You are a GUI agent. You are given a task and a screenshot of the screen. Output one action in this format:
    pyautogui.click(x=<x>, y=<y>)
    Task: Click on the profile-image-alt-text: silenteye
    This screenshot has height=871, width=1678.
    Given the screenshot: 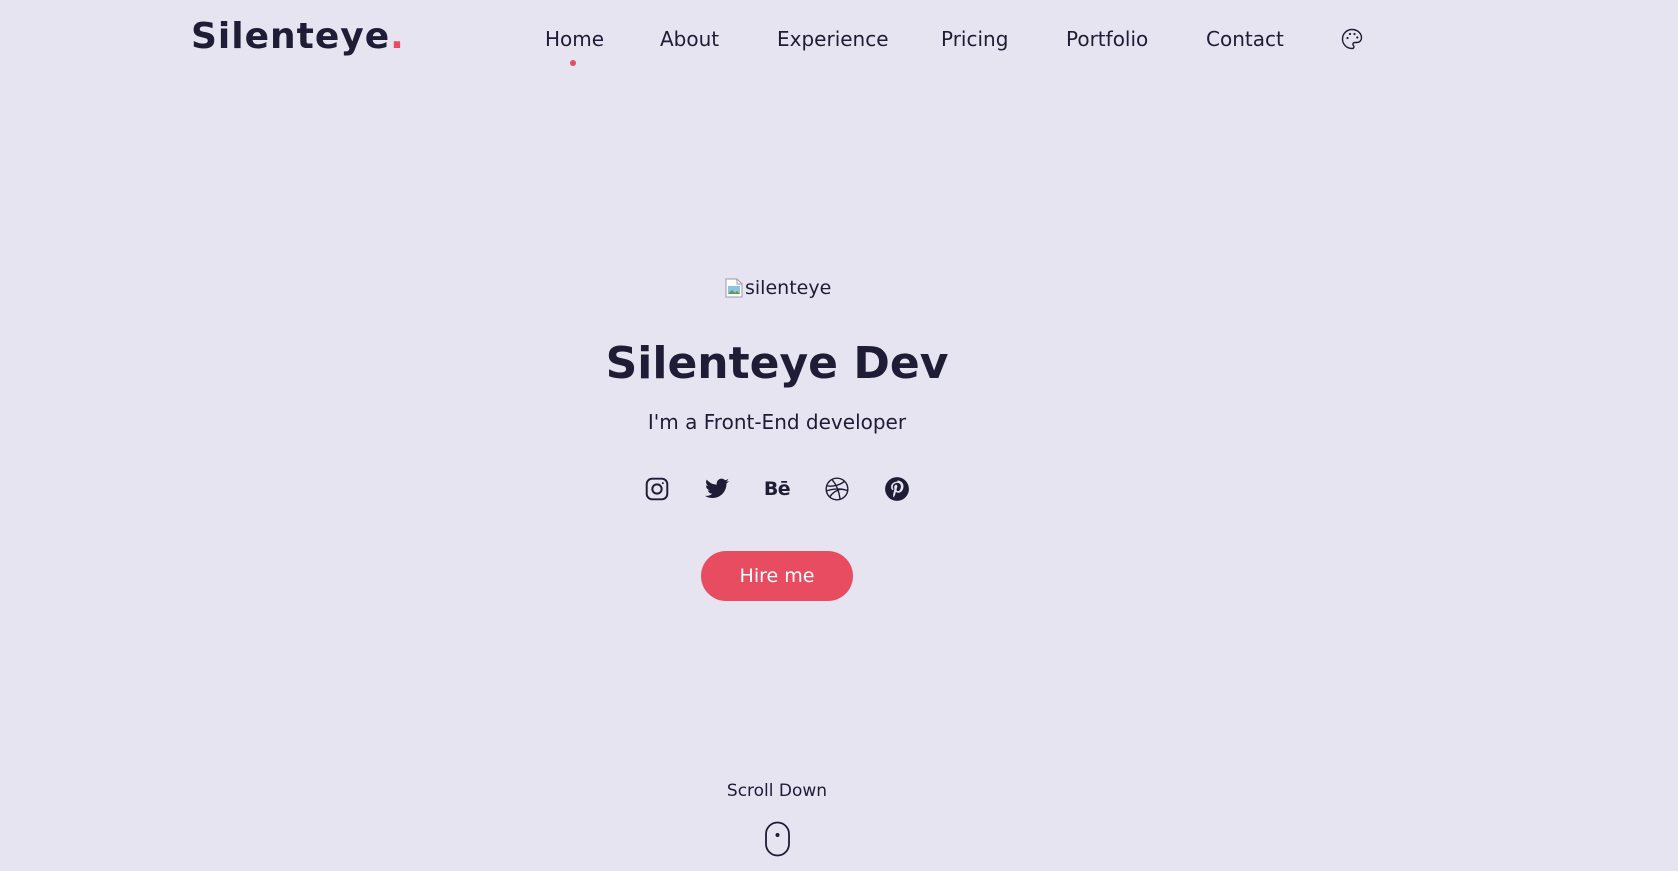 What is the action you would take?
    pyautogui.click(x=788, y=288)
    